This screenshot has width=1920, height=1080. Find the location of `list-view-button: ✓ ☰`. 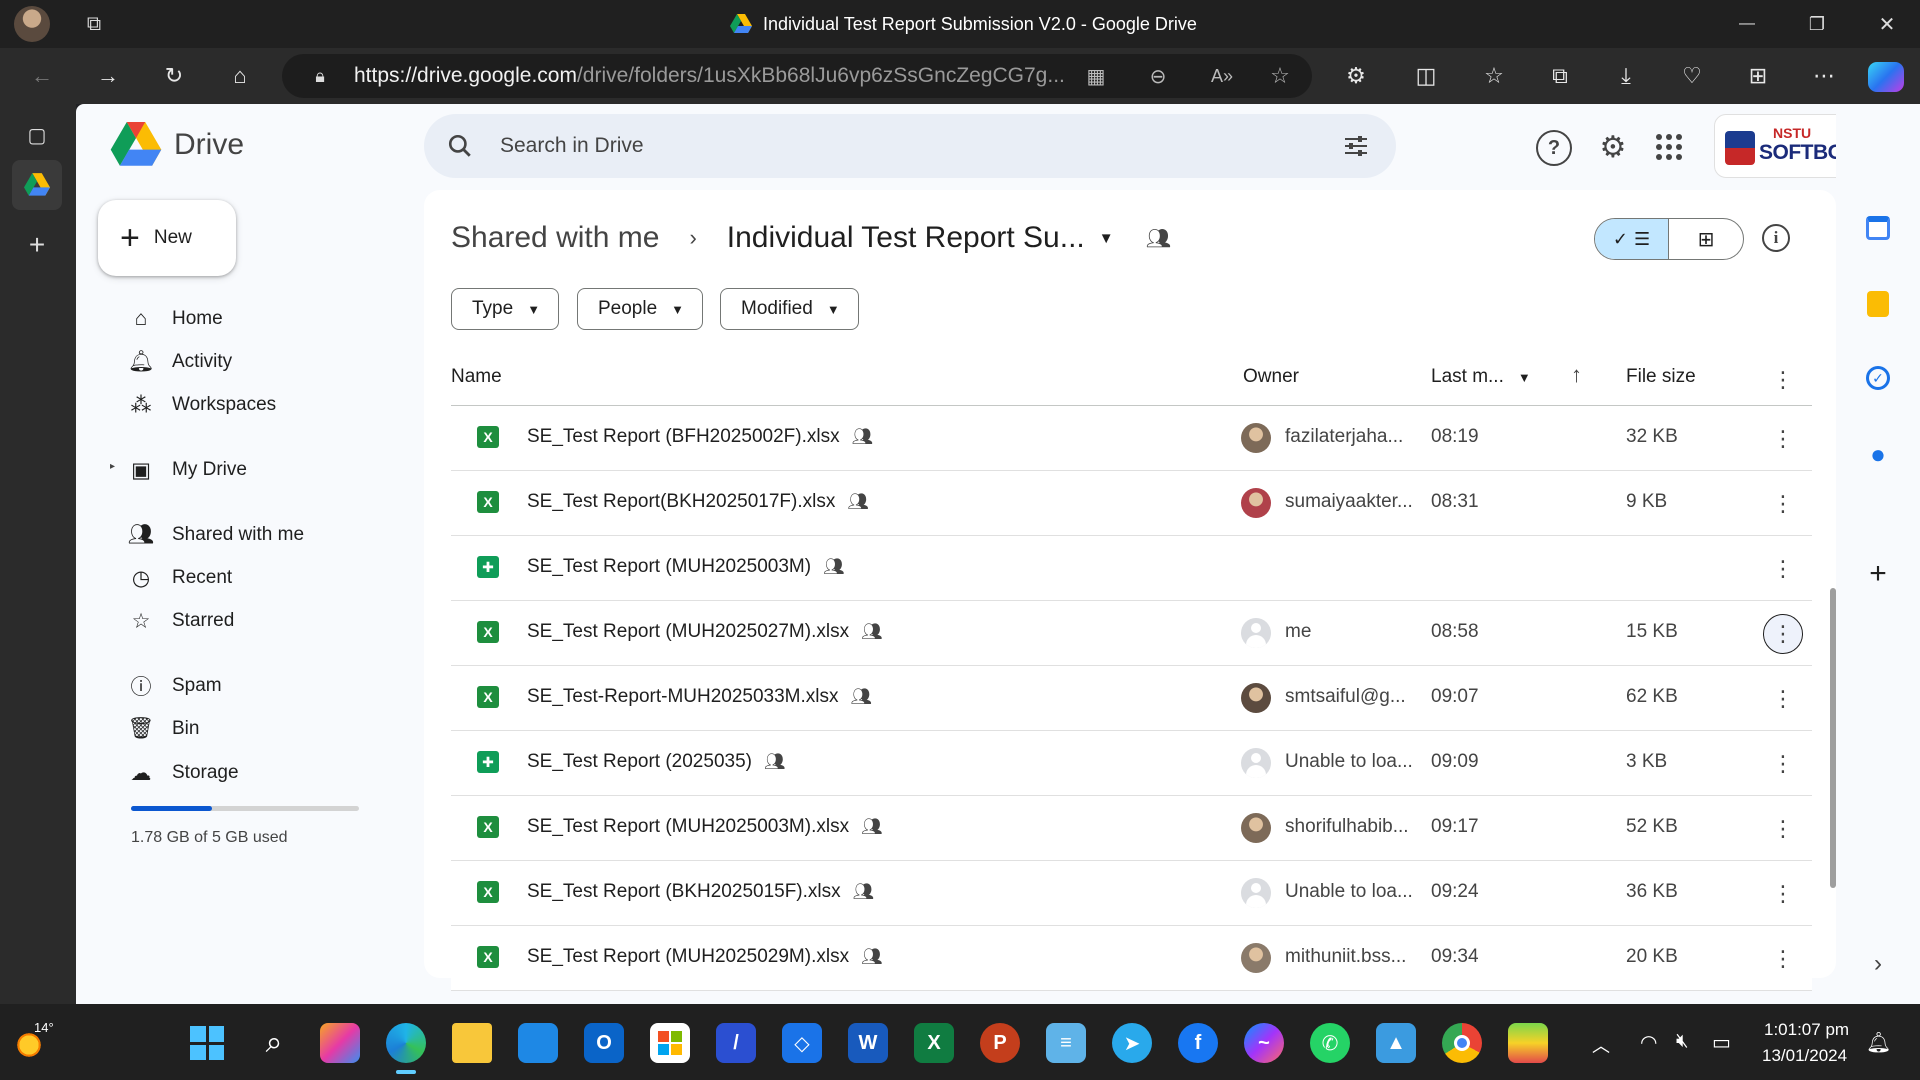

list-view-button: ✓ ☰ is located at coordinates (1632, 239).